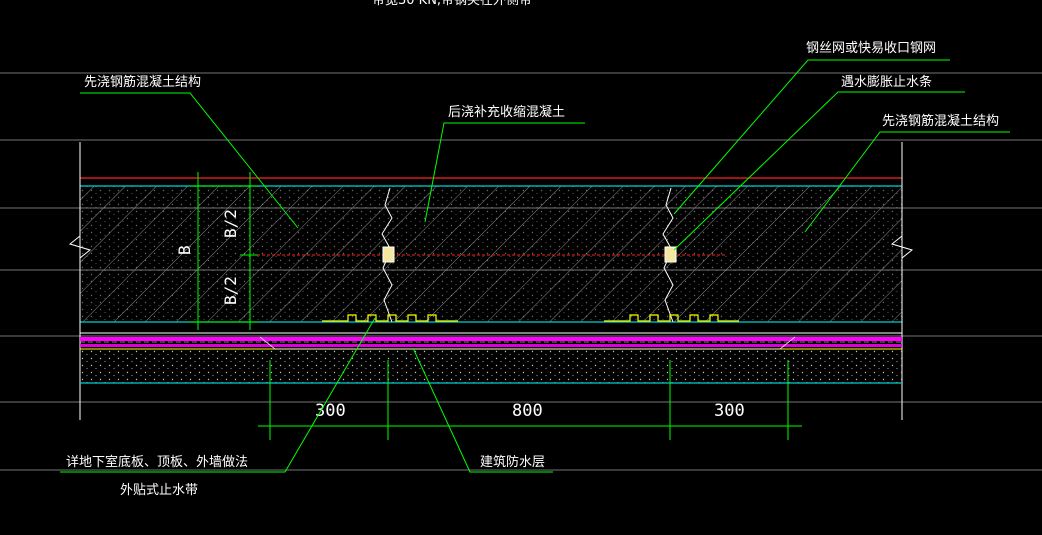 This screenshot has width=1042, height=535. What do you see at coordinates (157, 462) in the screenshot?
I see `label-detail-reference: 详地下室底板、顶板、外墙做法` at bounding box center [157, 462].